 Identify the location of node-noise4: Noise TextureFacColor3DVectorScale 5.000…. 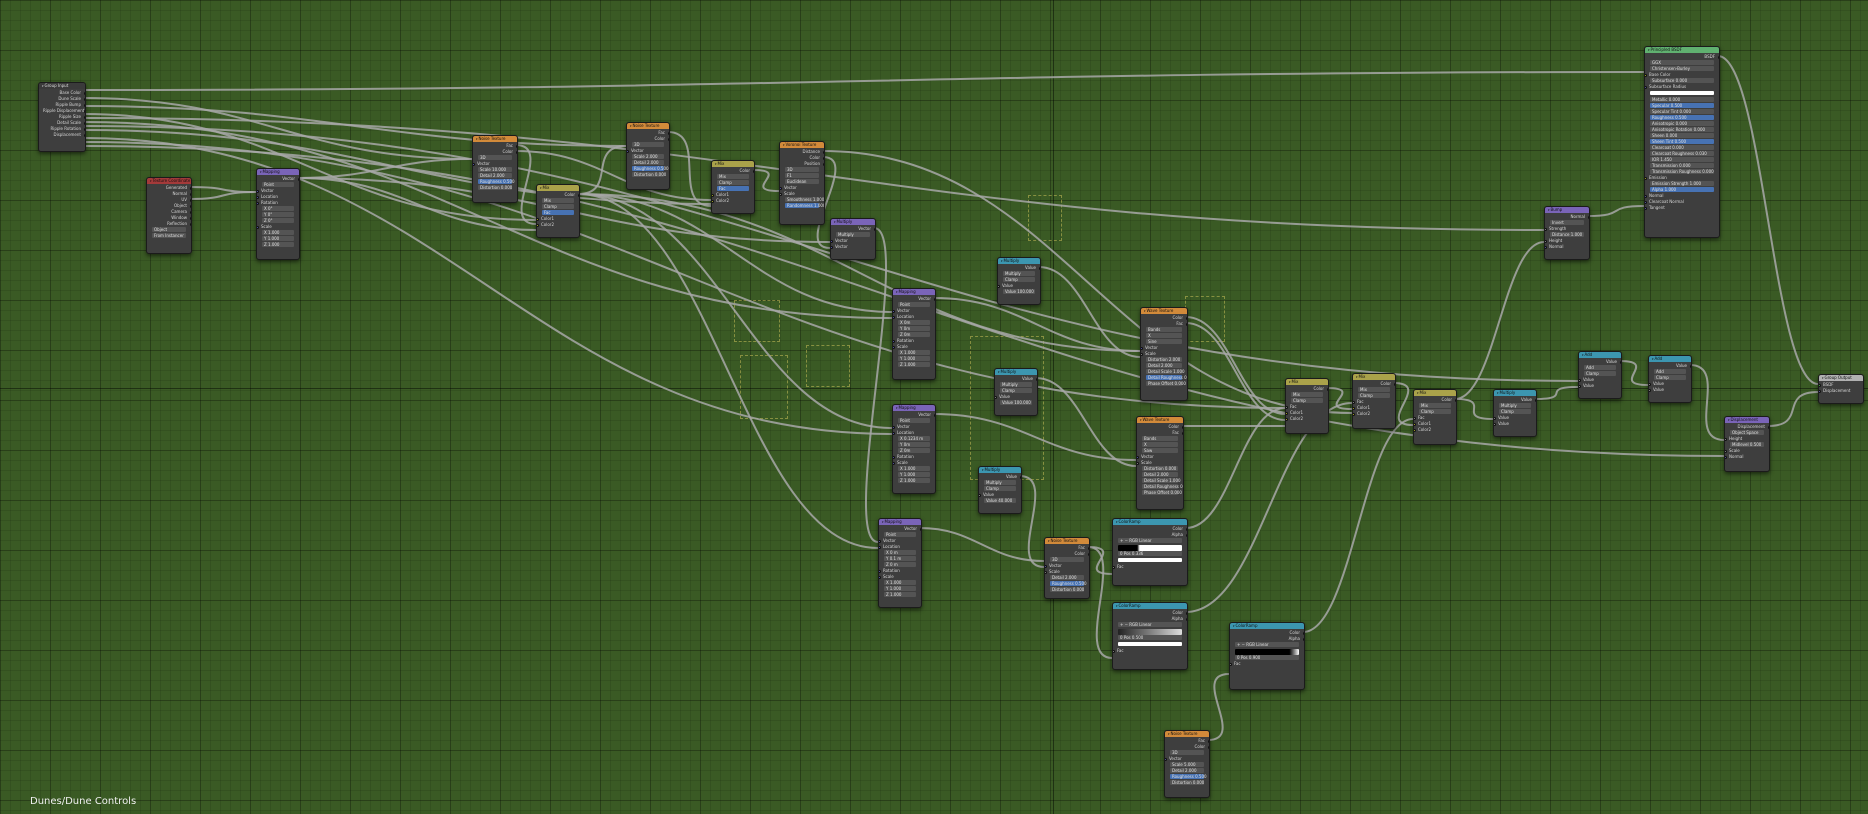
(1187, 764).